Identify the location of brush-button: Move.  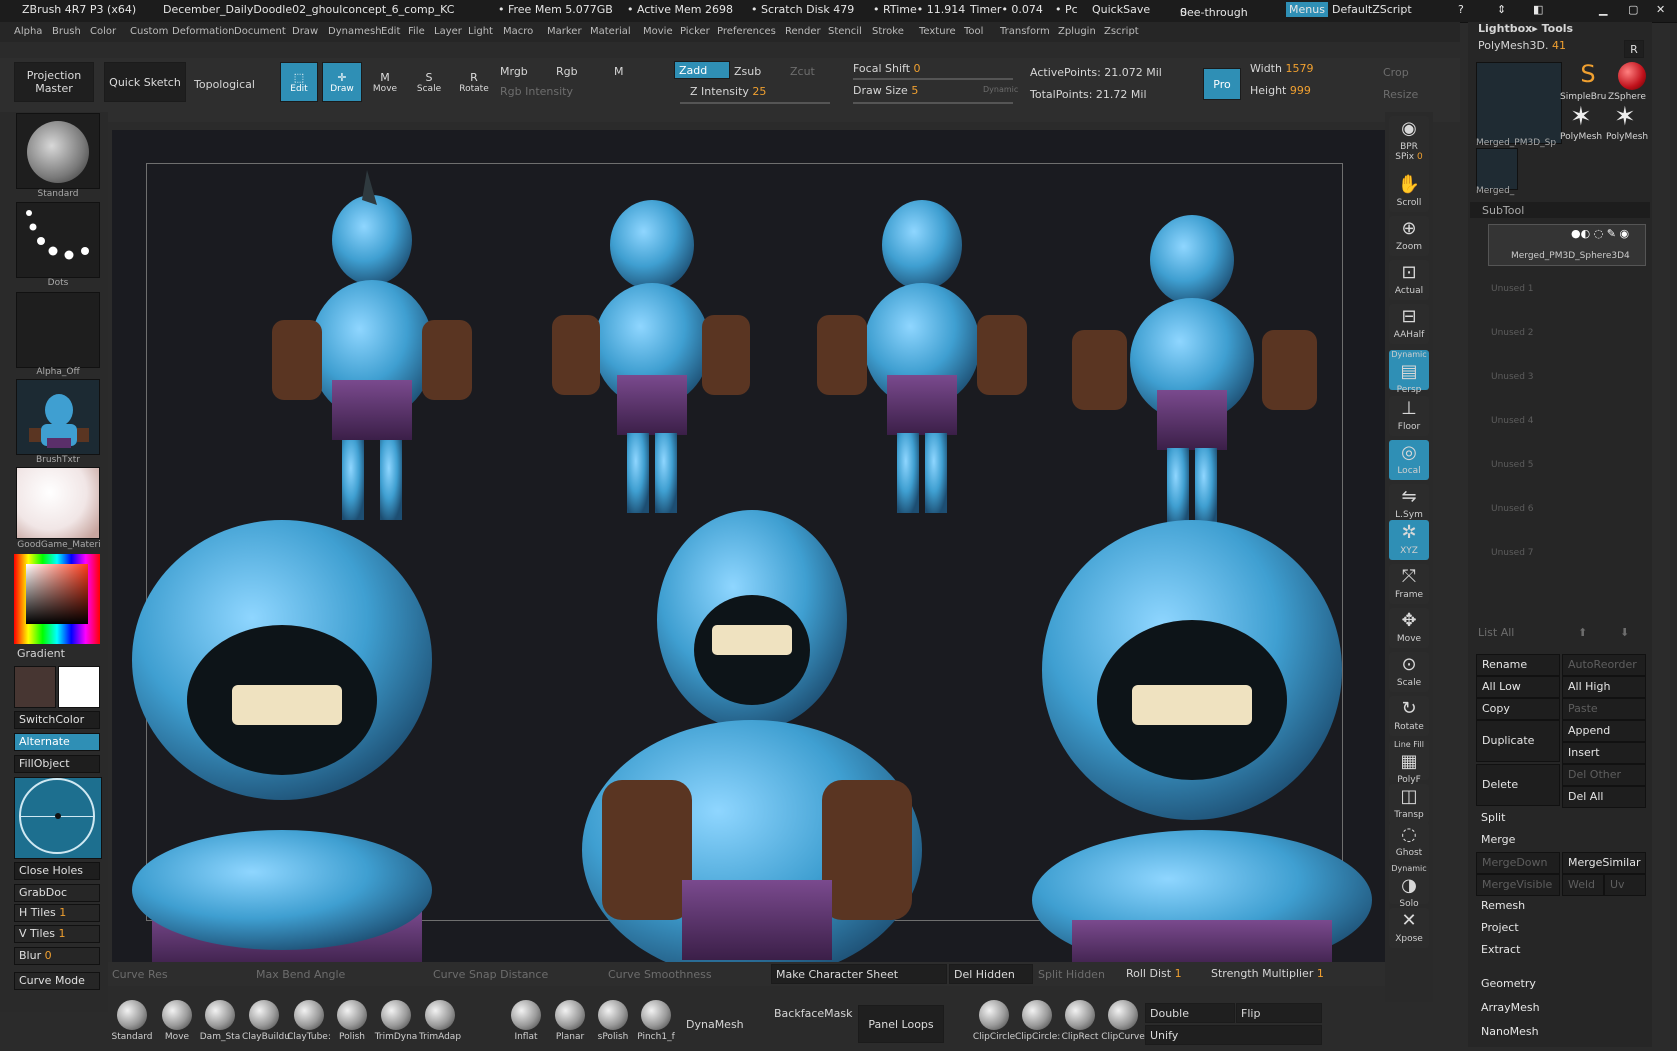
(177, 1021).